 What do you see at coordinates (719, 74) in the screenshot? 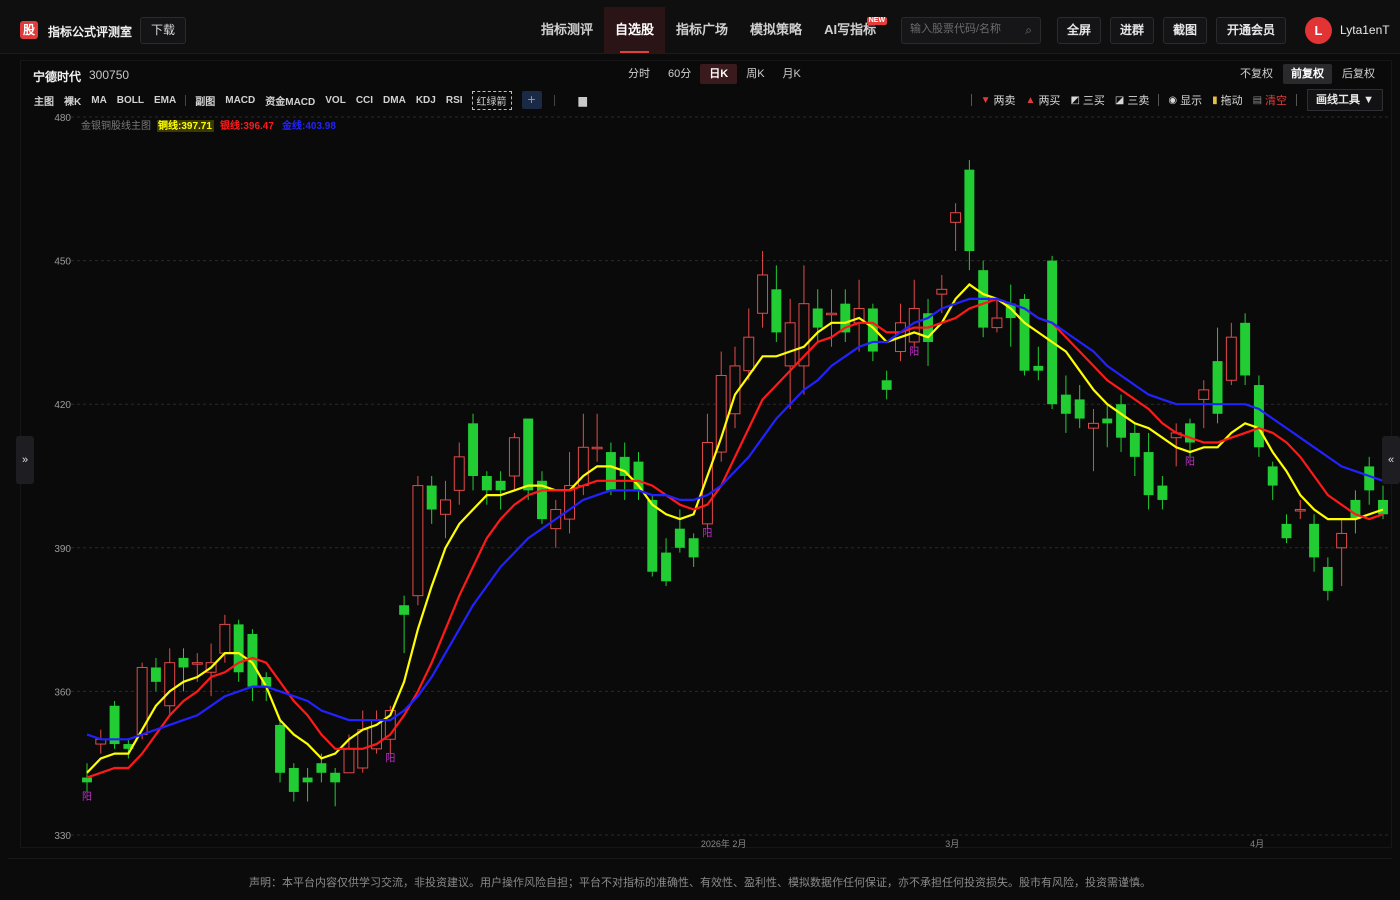
I see `tab-daily: 日K` at bounding box center [719, 74].